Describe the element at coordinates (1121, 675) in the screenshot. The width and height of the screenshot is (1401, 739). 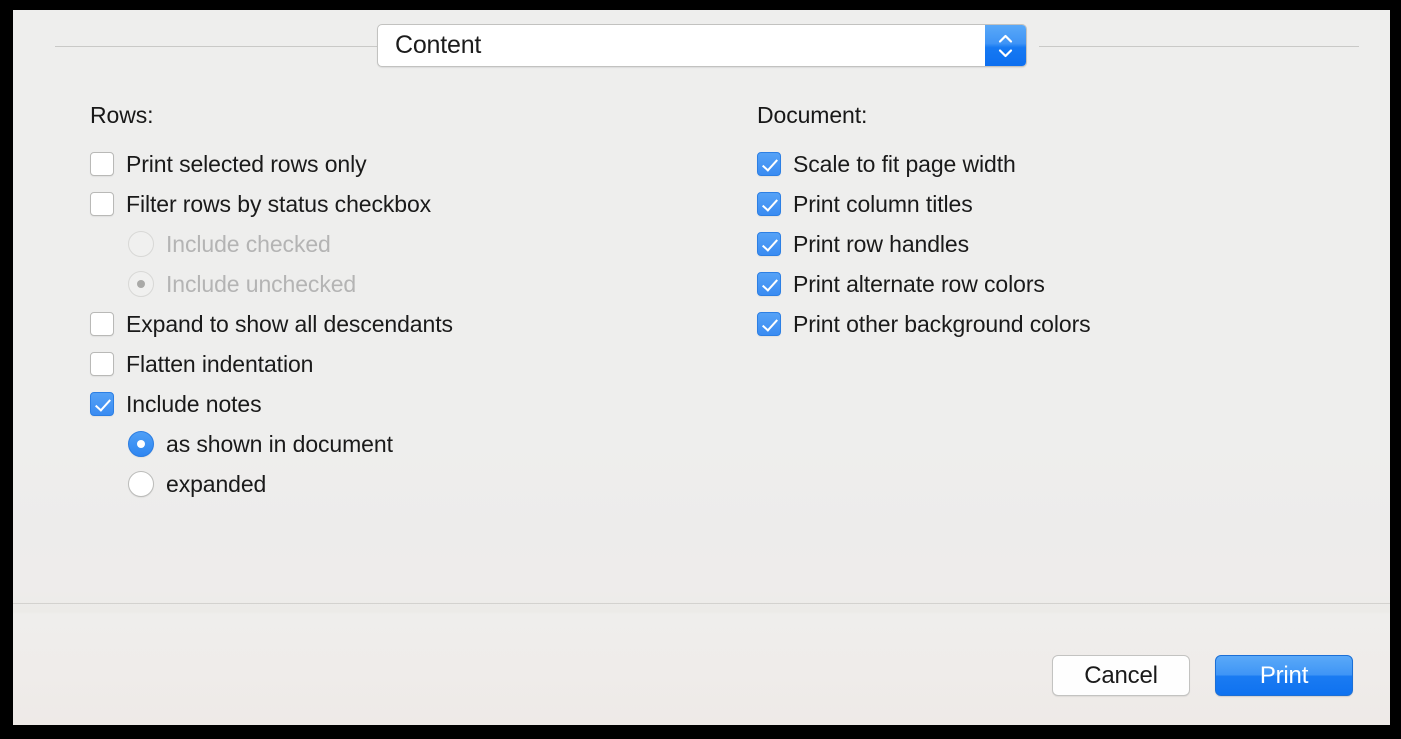
I see `cancel-button: Cancel` at that location.